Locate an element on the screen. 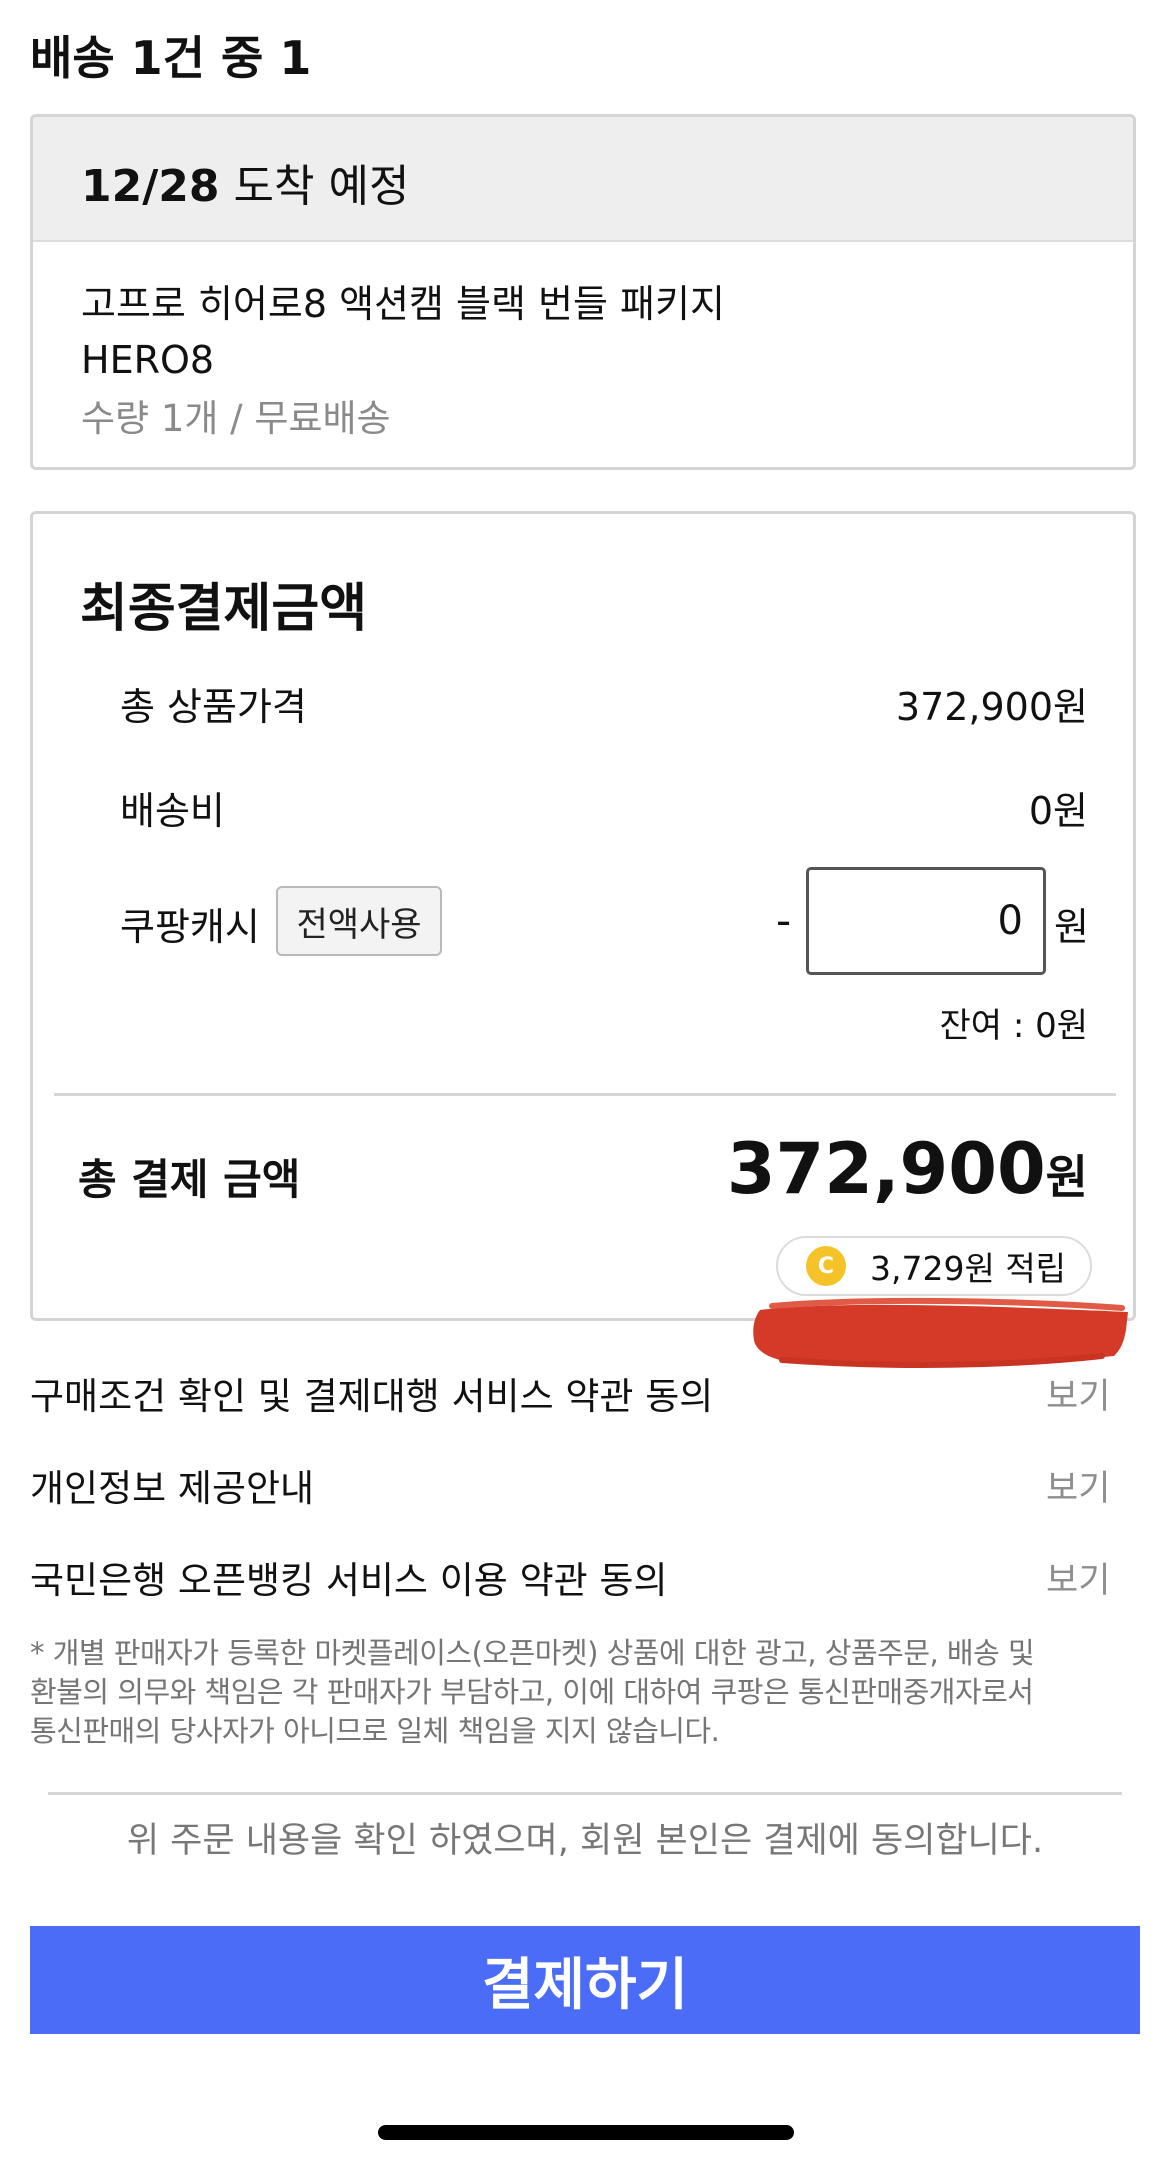  term-open-banking-view-link: 보기 is located at coordinates (1078, 1577).